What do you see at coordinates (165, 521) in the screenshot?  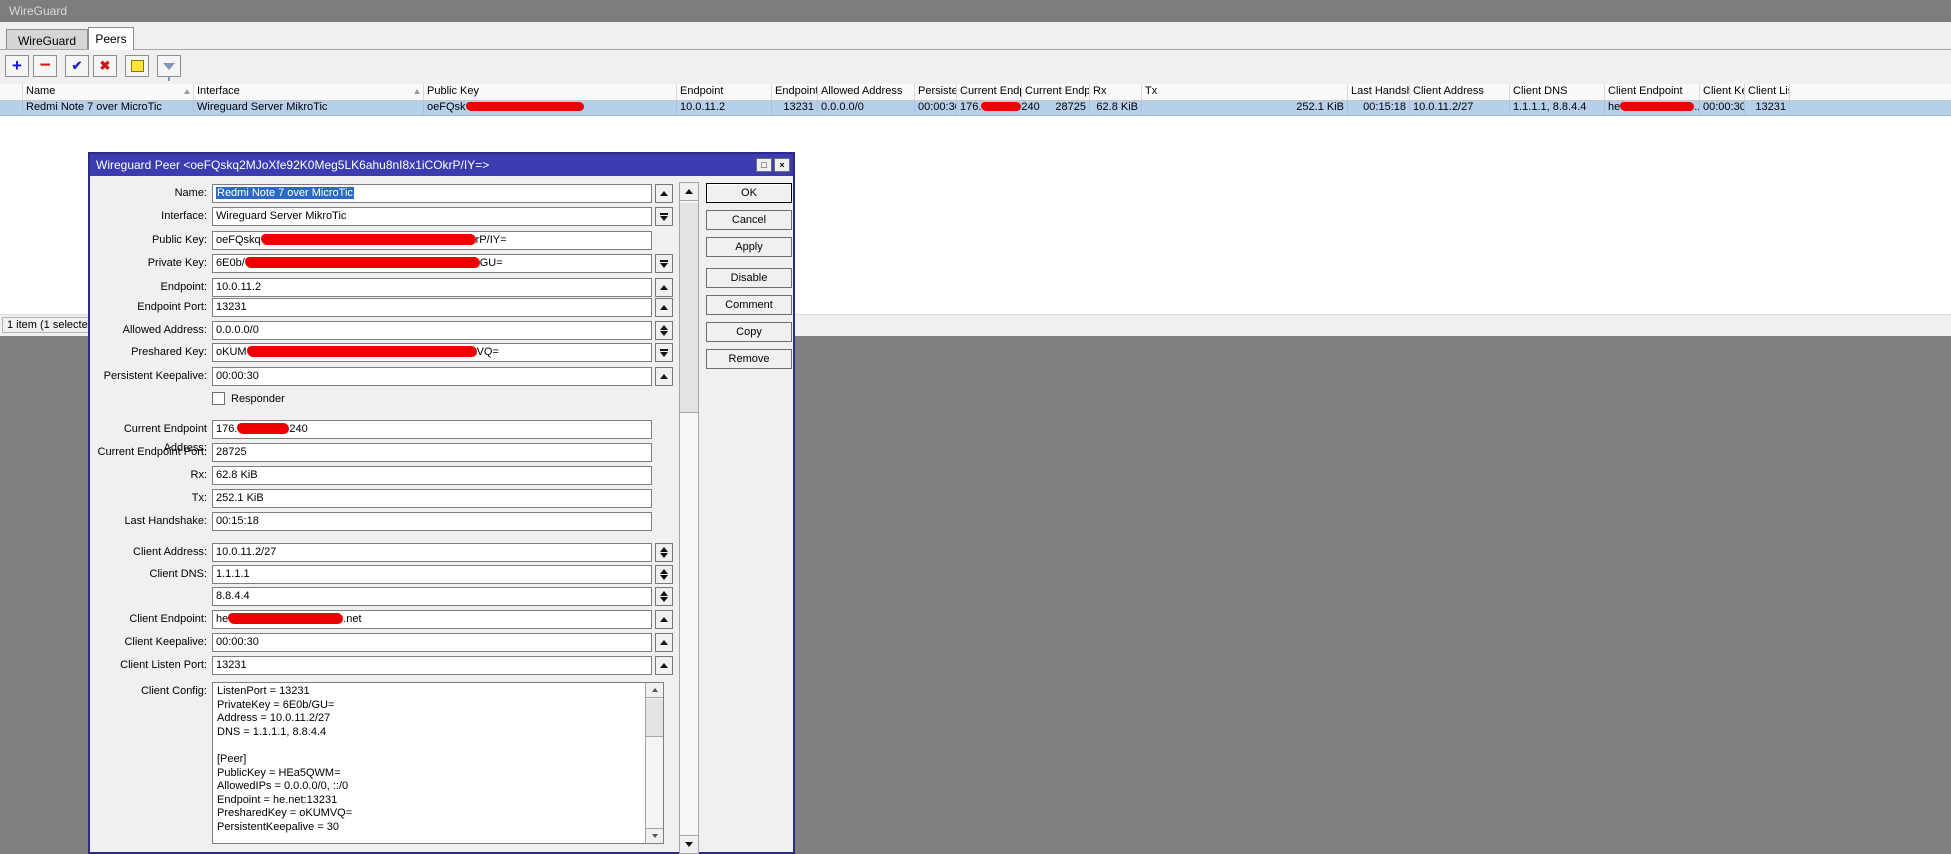 I see `last-handshake-label: Last Handshake:` at bounding box center [165, 521].